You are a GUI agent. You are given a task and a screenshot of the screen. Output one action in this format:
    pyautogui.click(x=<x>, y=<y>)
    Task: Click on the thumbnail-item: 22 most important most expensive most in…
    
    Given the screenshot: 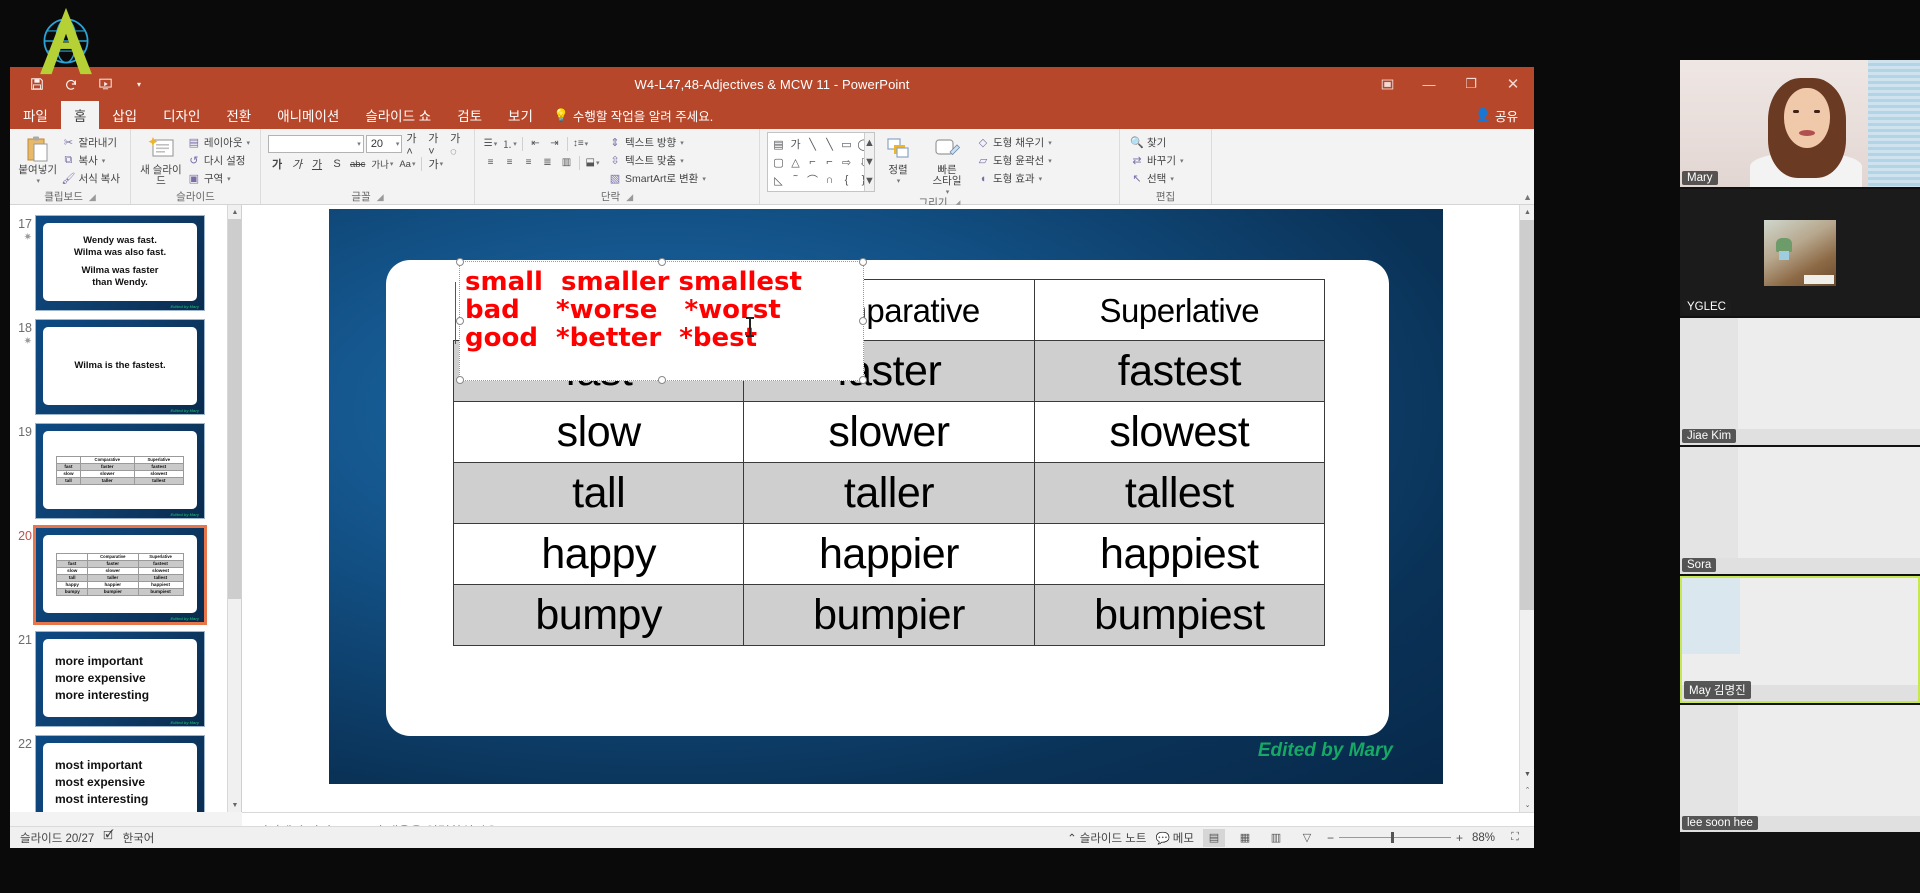 What is the action you would take?
    pyautogui.click(x=125, y=771)
    